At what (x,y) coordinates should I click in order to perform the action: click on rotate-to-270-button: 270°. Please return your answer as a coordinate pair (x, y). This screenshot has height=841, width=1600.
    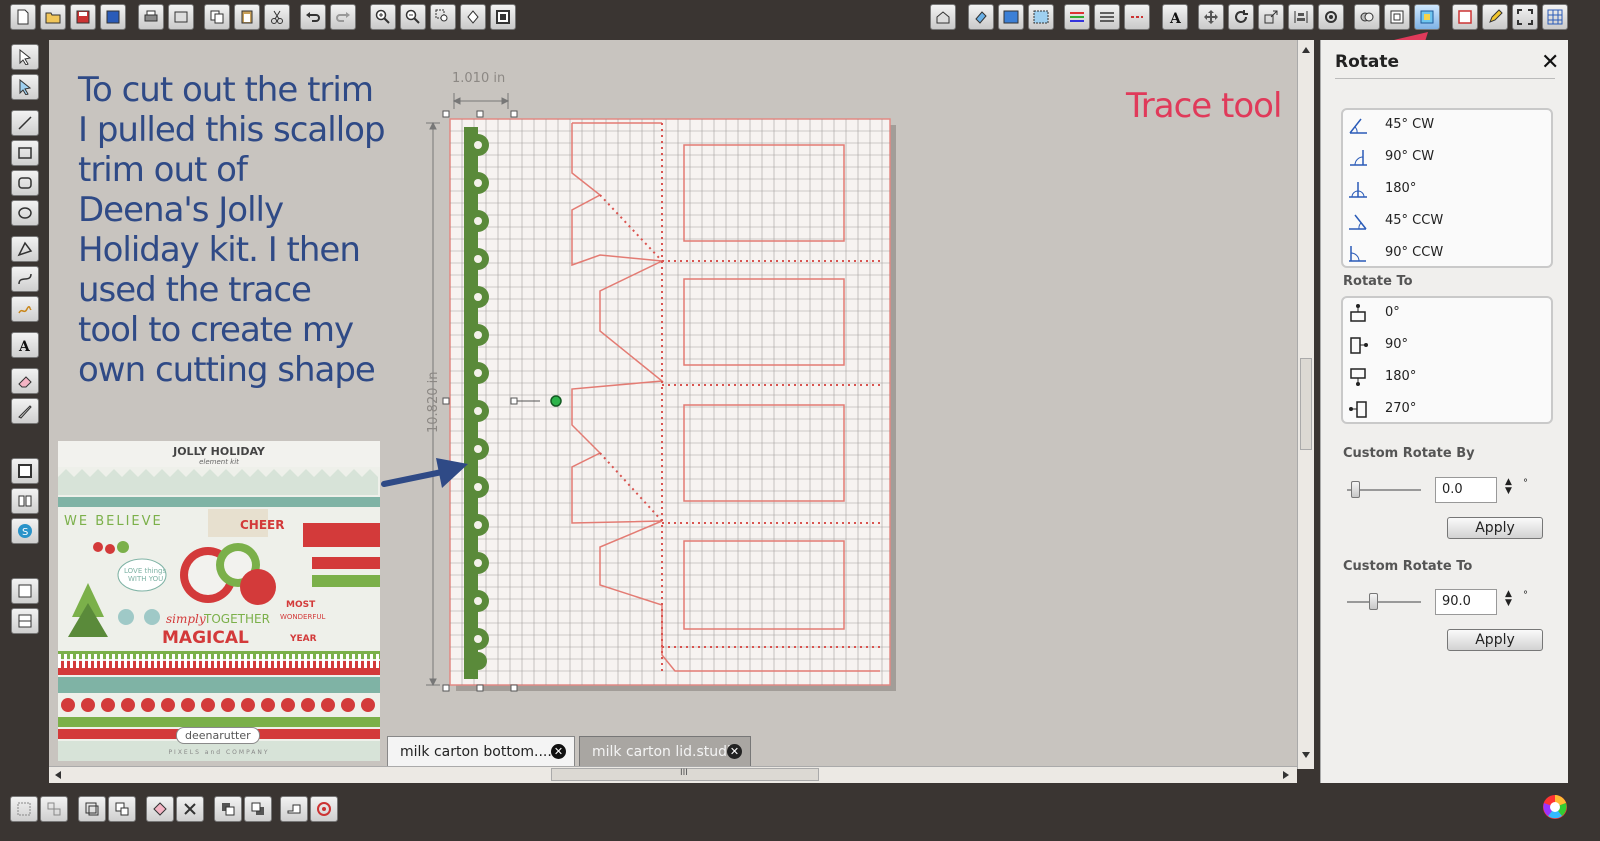
    Looking at the image, I should click on (1447, 409).